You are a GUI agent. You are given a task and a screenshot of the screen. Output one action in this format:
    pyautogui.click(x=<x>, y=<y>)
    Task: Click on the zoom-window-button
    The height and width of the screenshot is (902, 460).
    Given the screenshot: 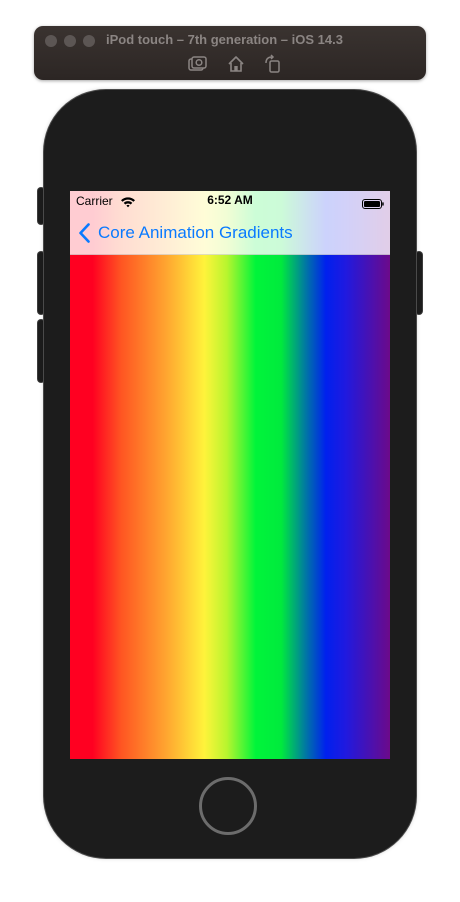 What is the action you would take?
    pyautogui.click(x=89, y=41)
    